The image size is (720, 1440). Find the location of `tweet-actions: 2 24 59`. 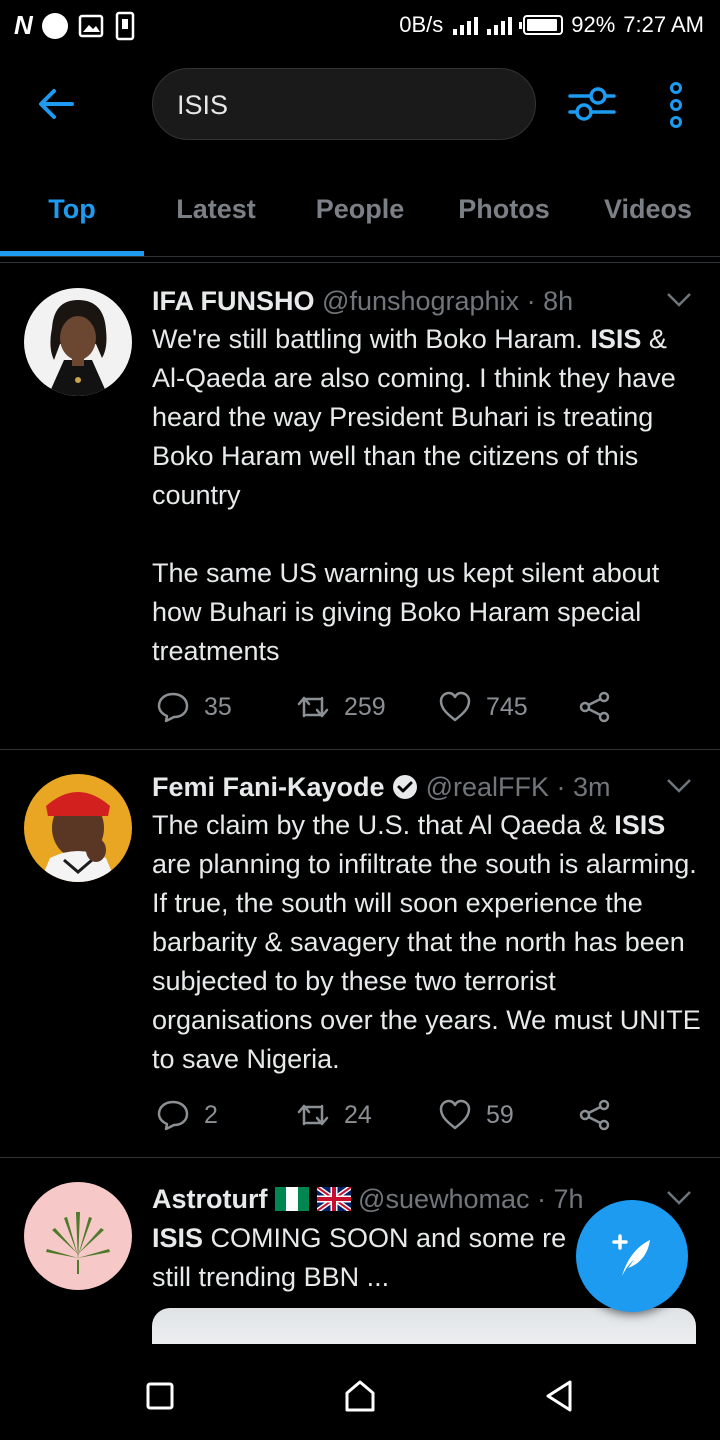

tweet-actions: 2 24 59 is located at coordinates (392, 1118).